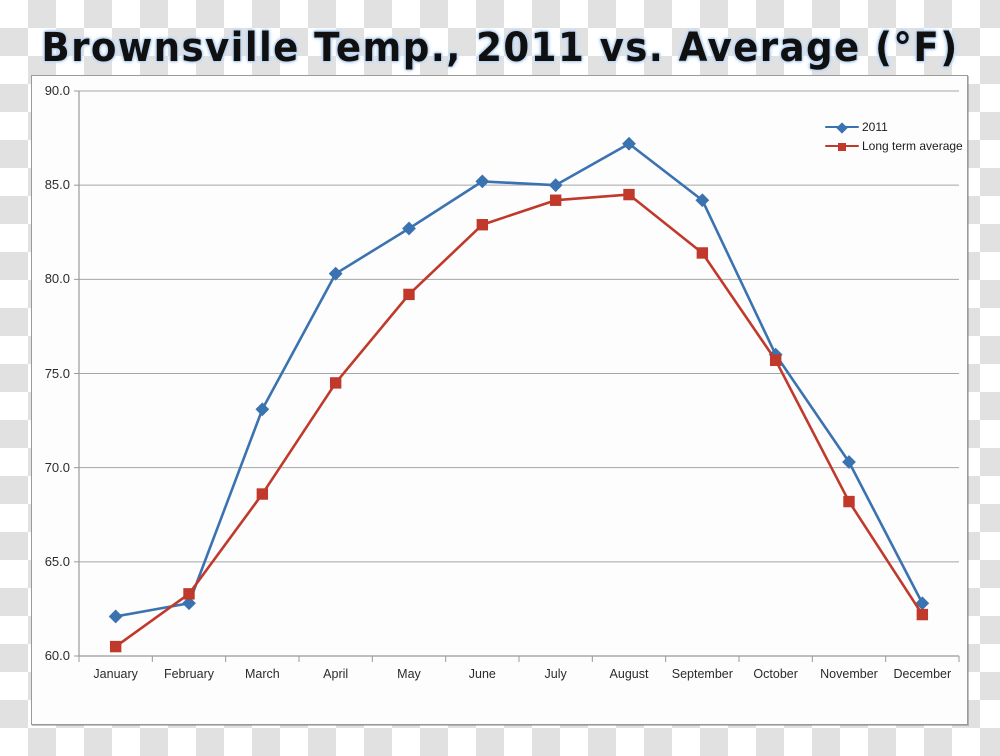 The width and height of the screenshot is (1000, 756). What do you see at coordinates (482, 674) in the screenshot?
I see `x-axis-tick-label: June` at bounding box center [482, 674].